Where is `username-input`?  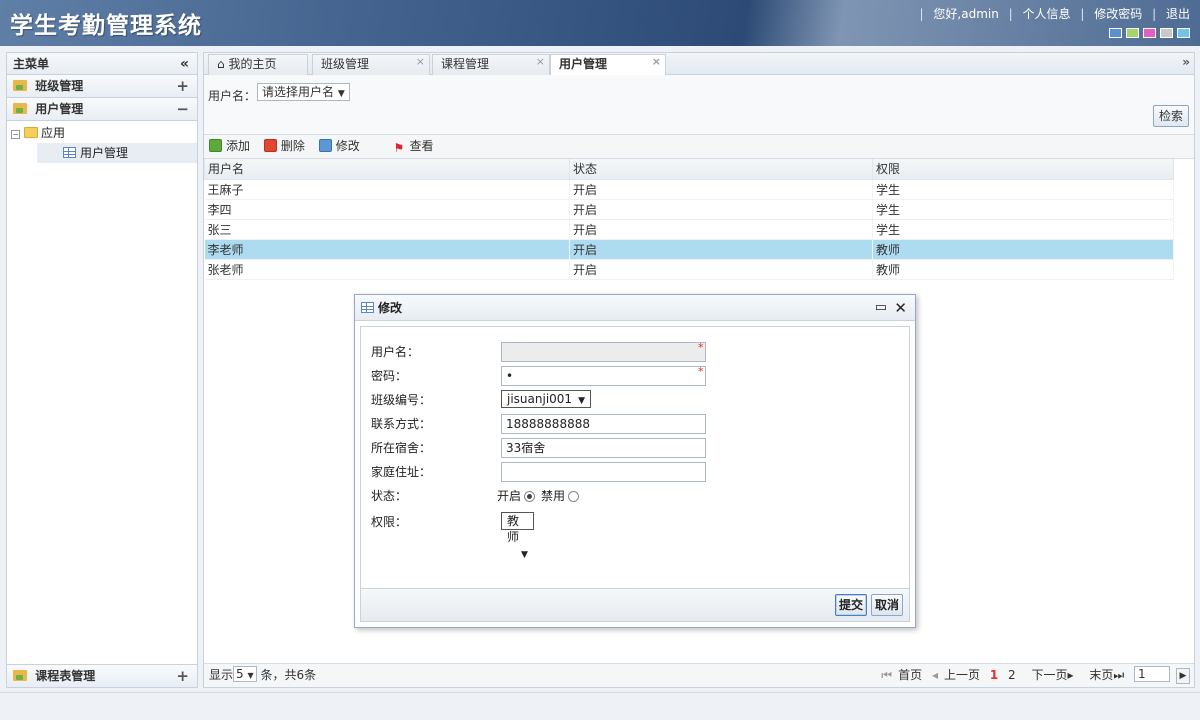
username-input is located at coordinates (603, 352).